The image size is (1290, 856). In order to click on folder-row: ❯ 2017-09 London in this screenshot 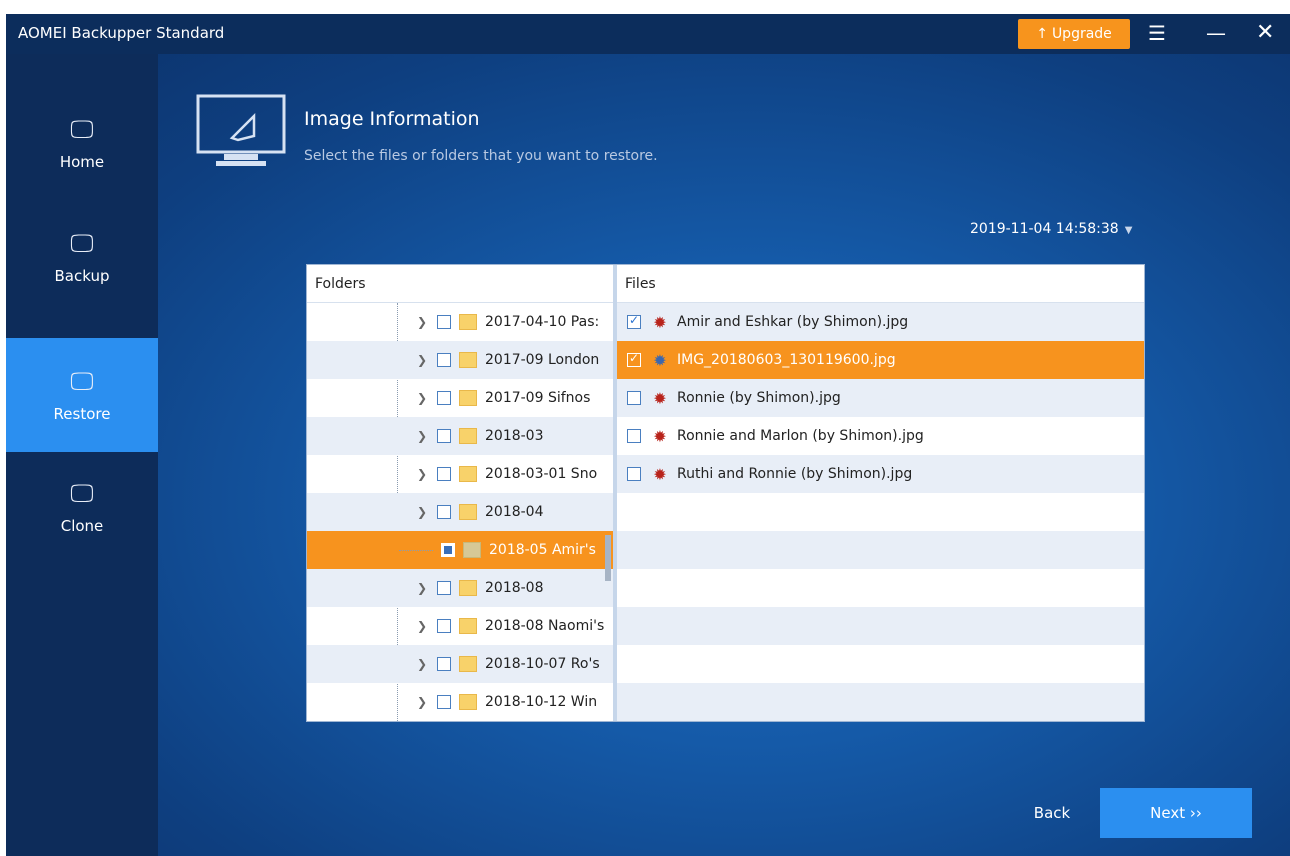, I will do `click(461, 360)`.